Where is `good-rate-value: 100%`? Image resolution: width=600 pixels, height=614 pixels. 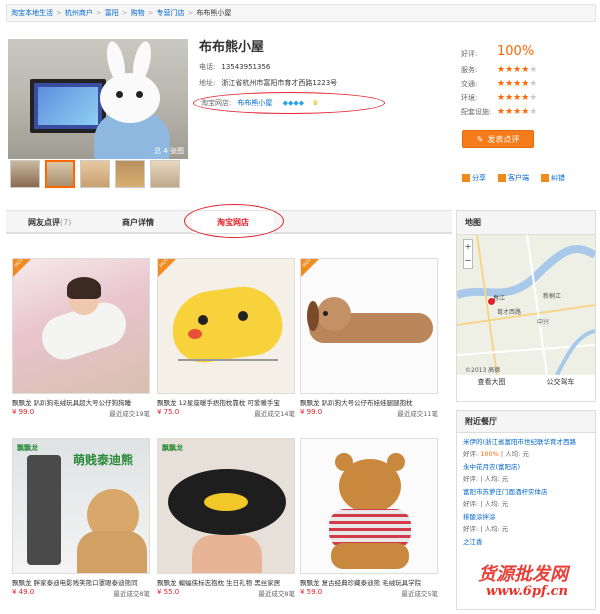
good-rate-value: 100% is located at coordinates (516, 51).